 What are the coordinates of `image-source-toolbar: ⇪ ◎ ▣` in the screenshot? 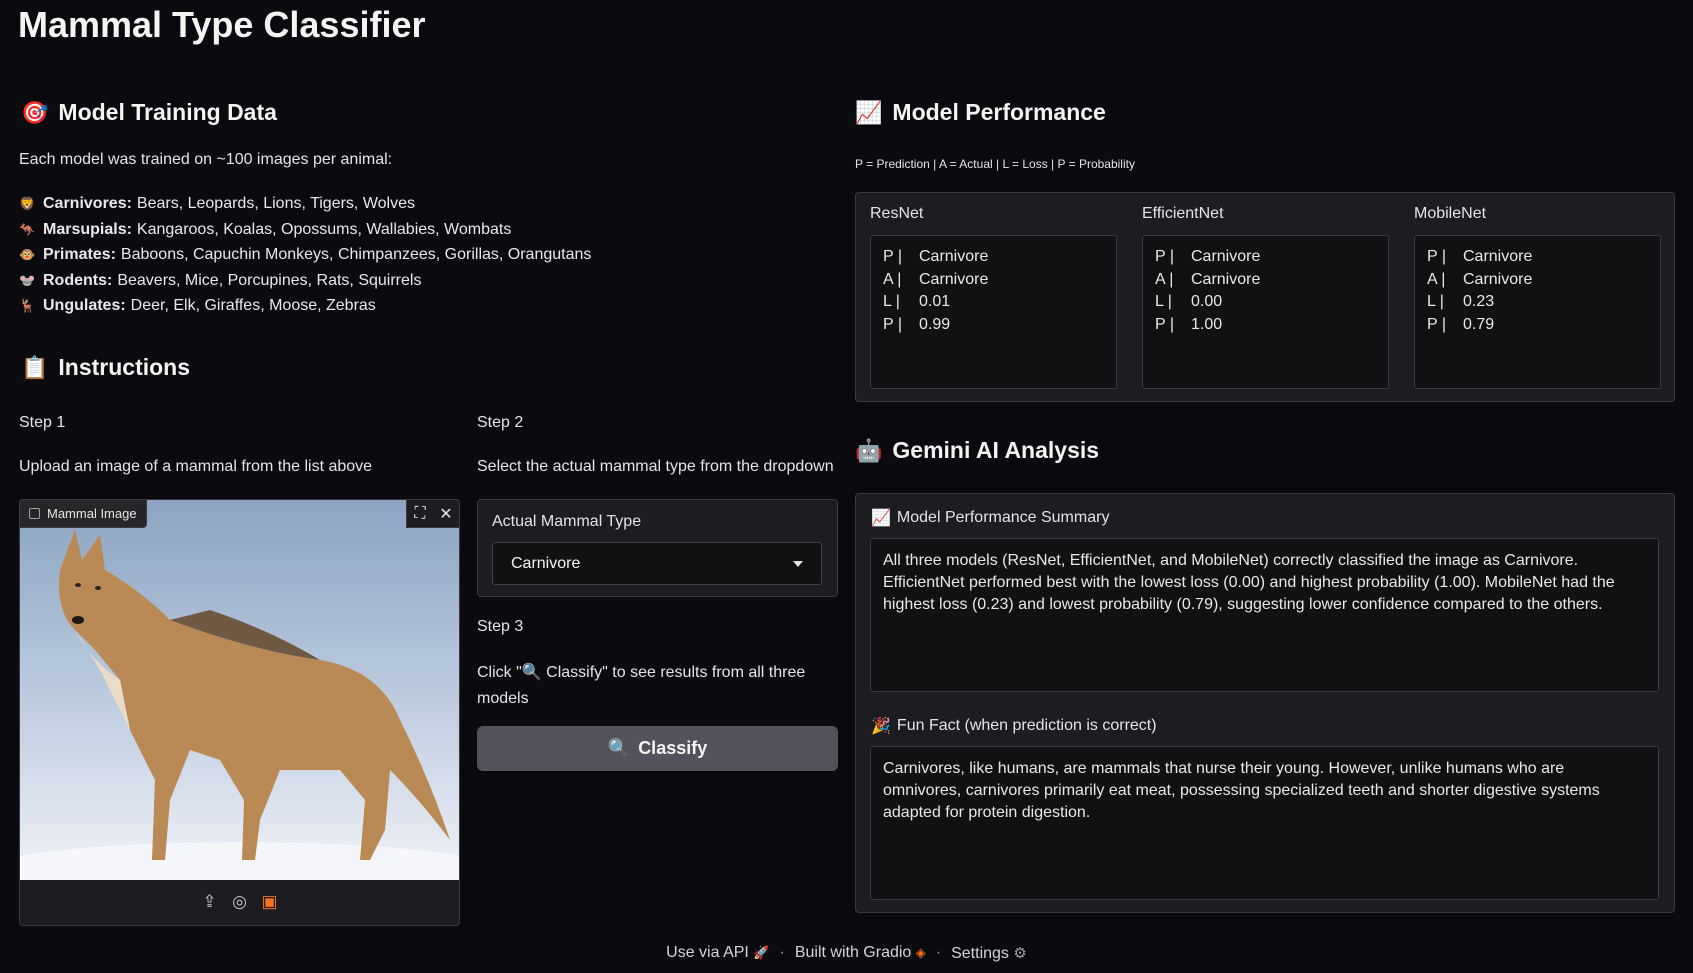 It's located at (239, 902).